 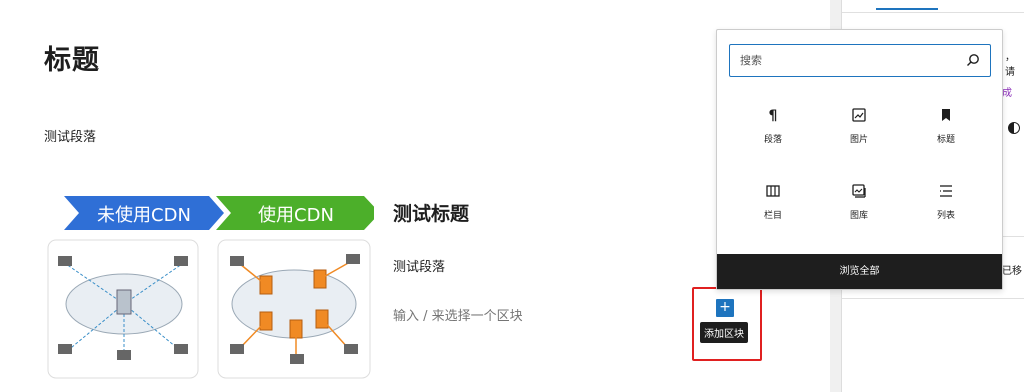 What do you see at coordinates (773, 191) in the screenshot?
I see `columns-icon` at bounding box center [773, 191].